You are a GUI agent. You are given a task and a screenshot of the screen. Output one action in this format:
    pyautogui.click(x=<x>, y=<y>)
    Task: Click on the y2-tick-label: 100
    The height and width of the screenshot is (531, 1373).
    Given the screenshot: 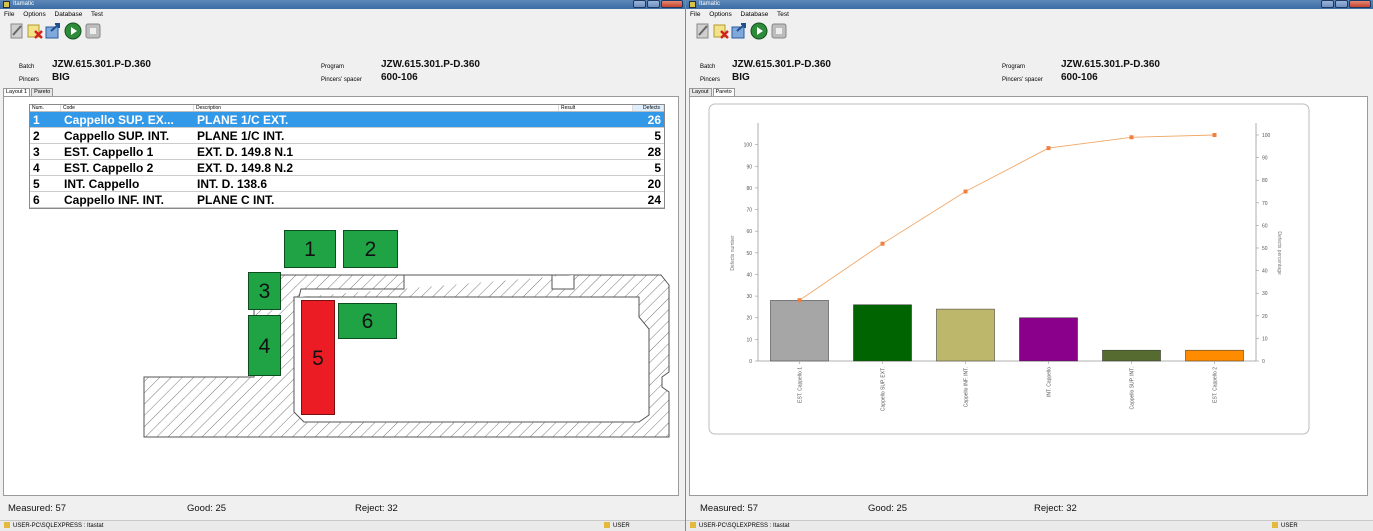 What is the action you would take?
    pyautogui.click(x=1266, y=136)
    